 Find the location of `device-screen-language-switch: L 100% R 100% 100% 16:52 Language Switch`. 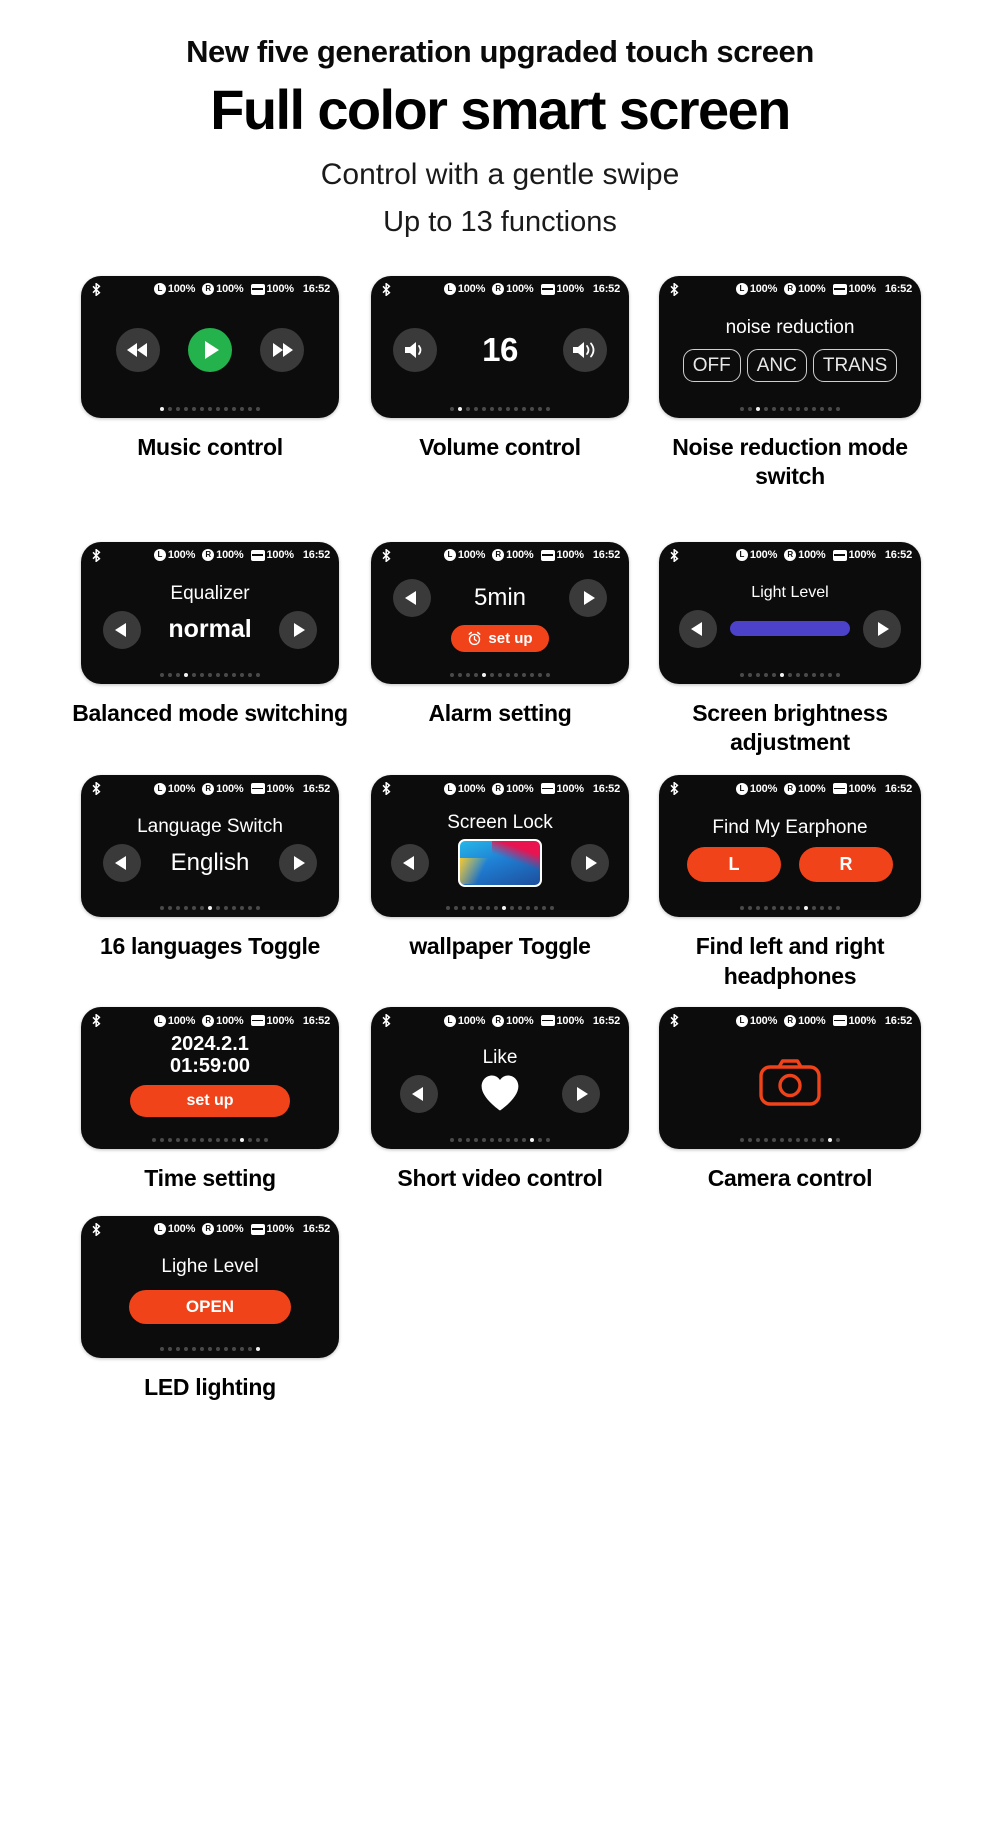

device-screen-language-switch: L 100% R 100% 100% 16:52 Language Switch is located at coordinates (210, 846).